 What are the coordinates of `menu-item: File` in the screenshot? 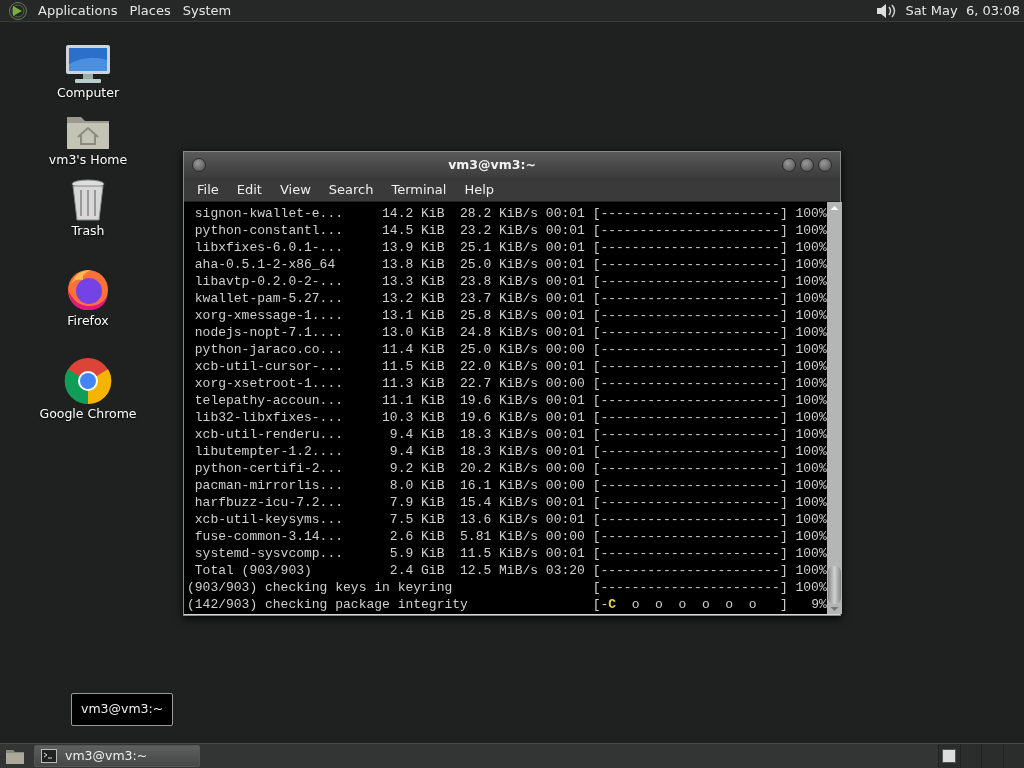 It's located at (208, 189).